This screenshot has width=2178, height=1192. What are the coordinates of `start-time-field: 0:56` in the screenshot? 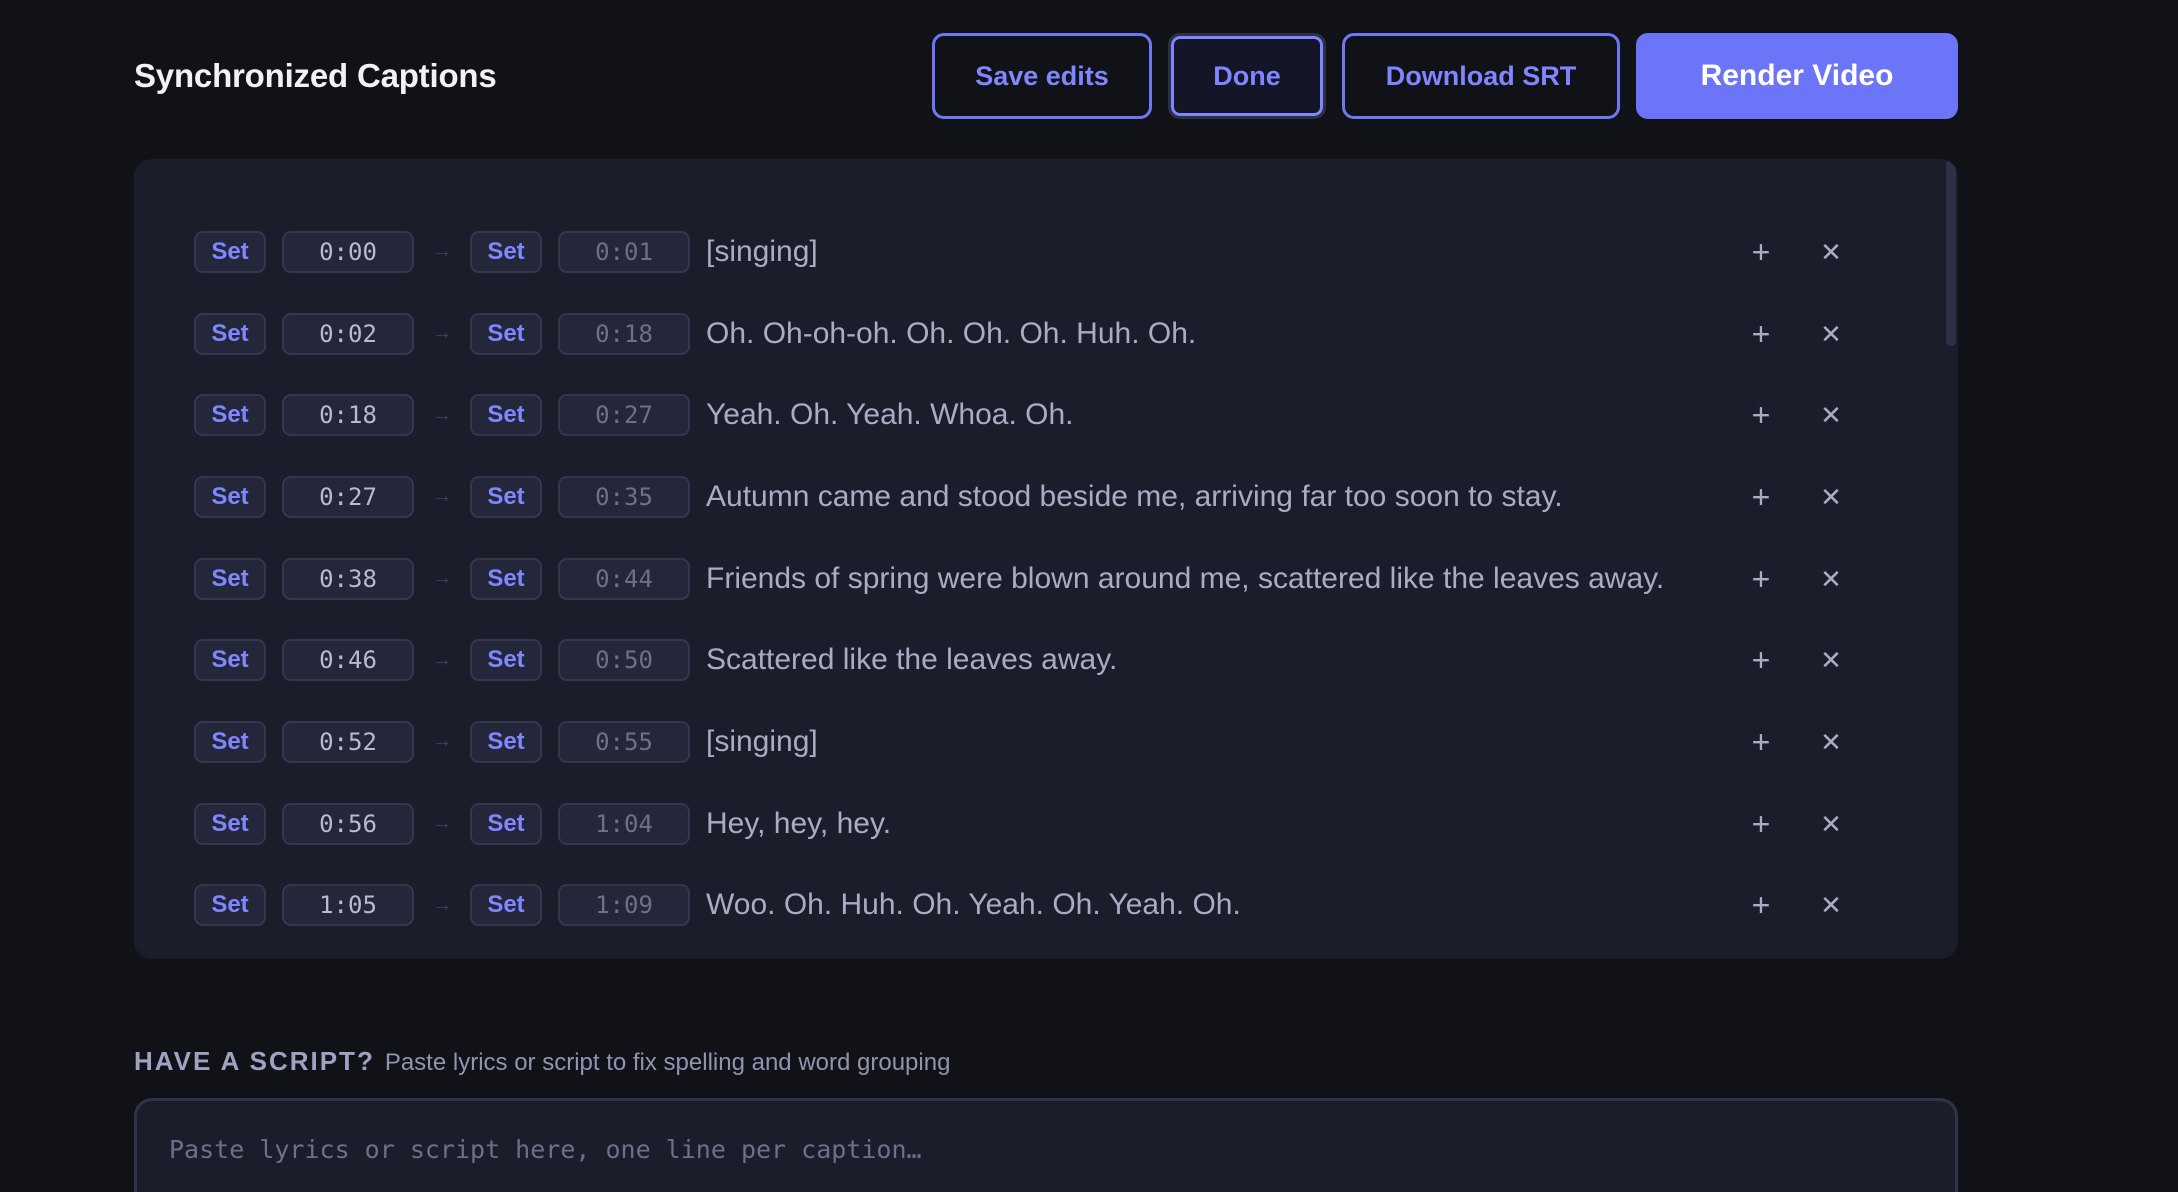 It's located at (348, 823).